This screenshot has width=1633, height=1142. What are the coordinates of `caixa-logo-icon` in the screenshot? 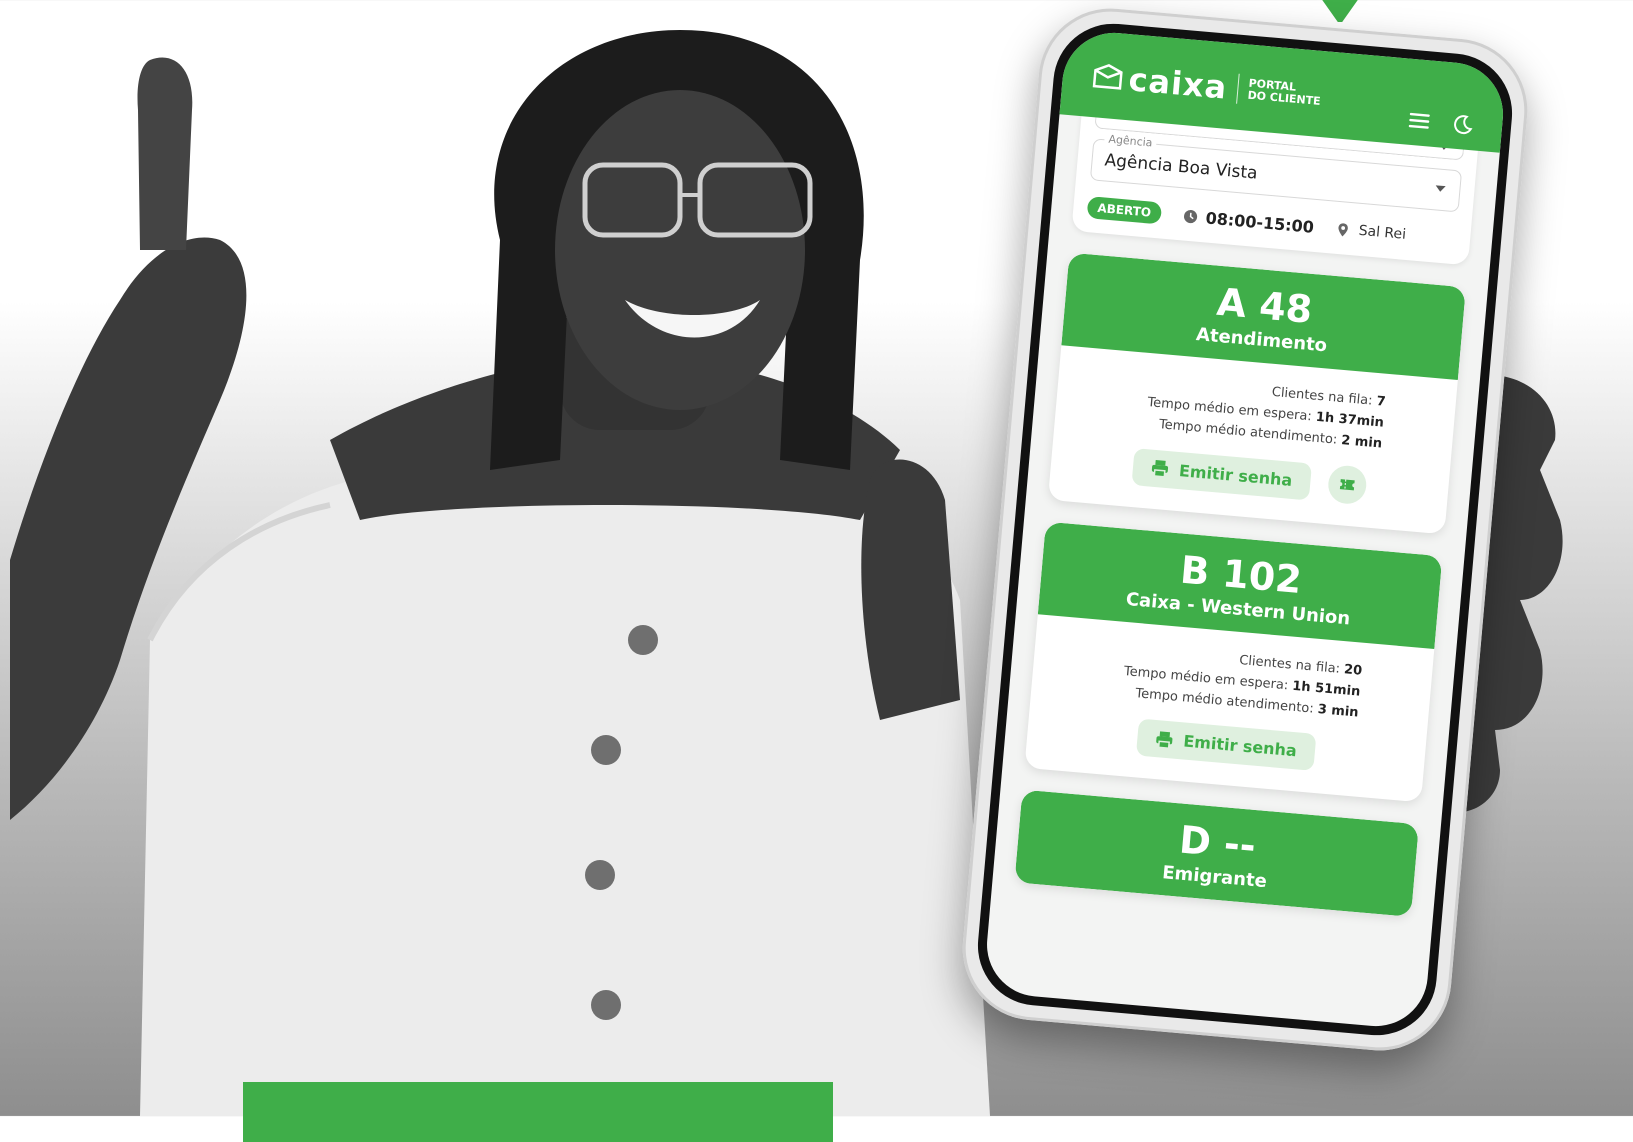 It's located at (1107, 77).